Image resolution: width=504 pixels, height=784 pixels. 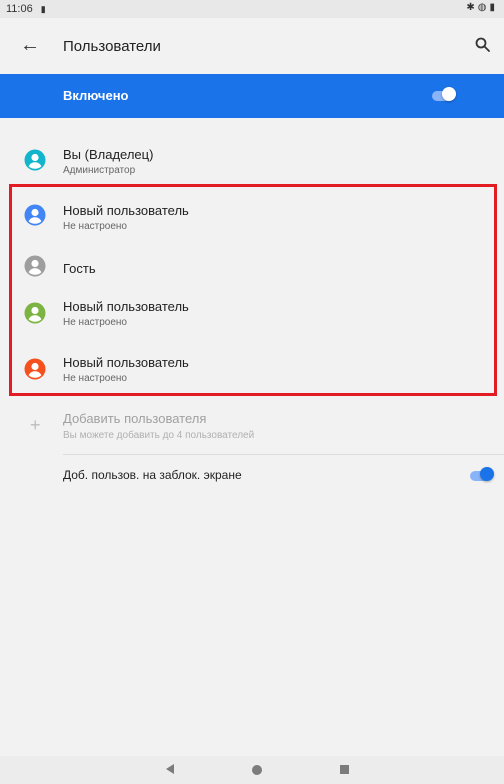 What do you see at coordinates (252, 96) in the screenshot?
I see `master-switch-bar: Включено` at bounding box center [252, 96].